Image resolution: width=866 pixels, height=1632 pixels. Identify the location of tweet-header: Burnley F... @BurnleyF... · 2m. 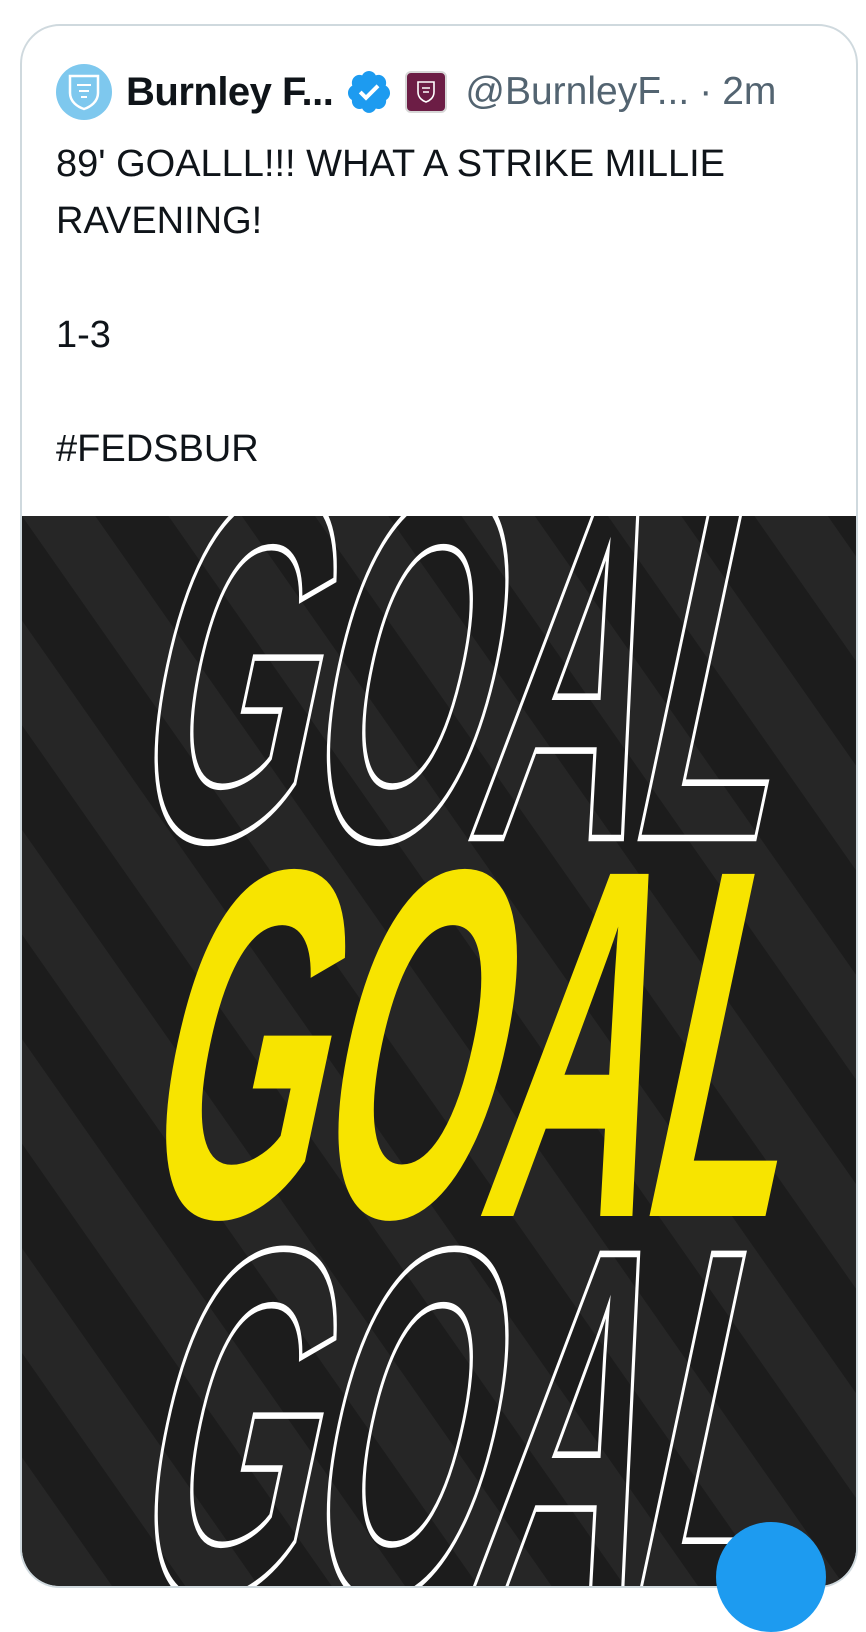
(446, 92).